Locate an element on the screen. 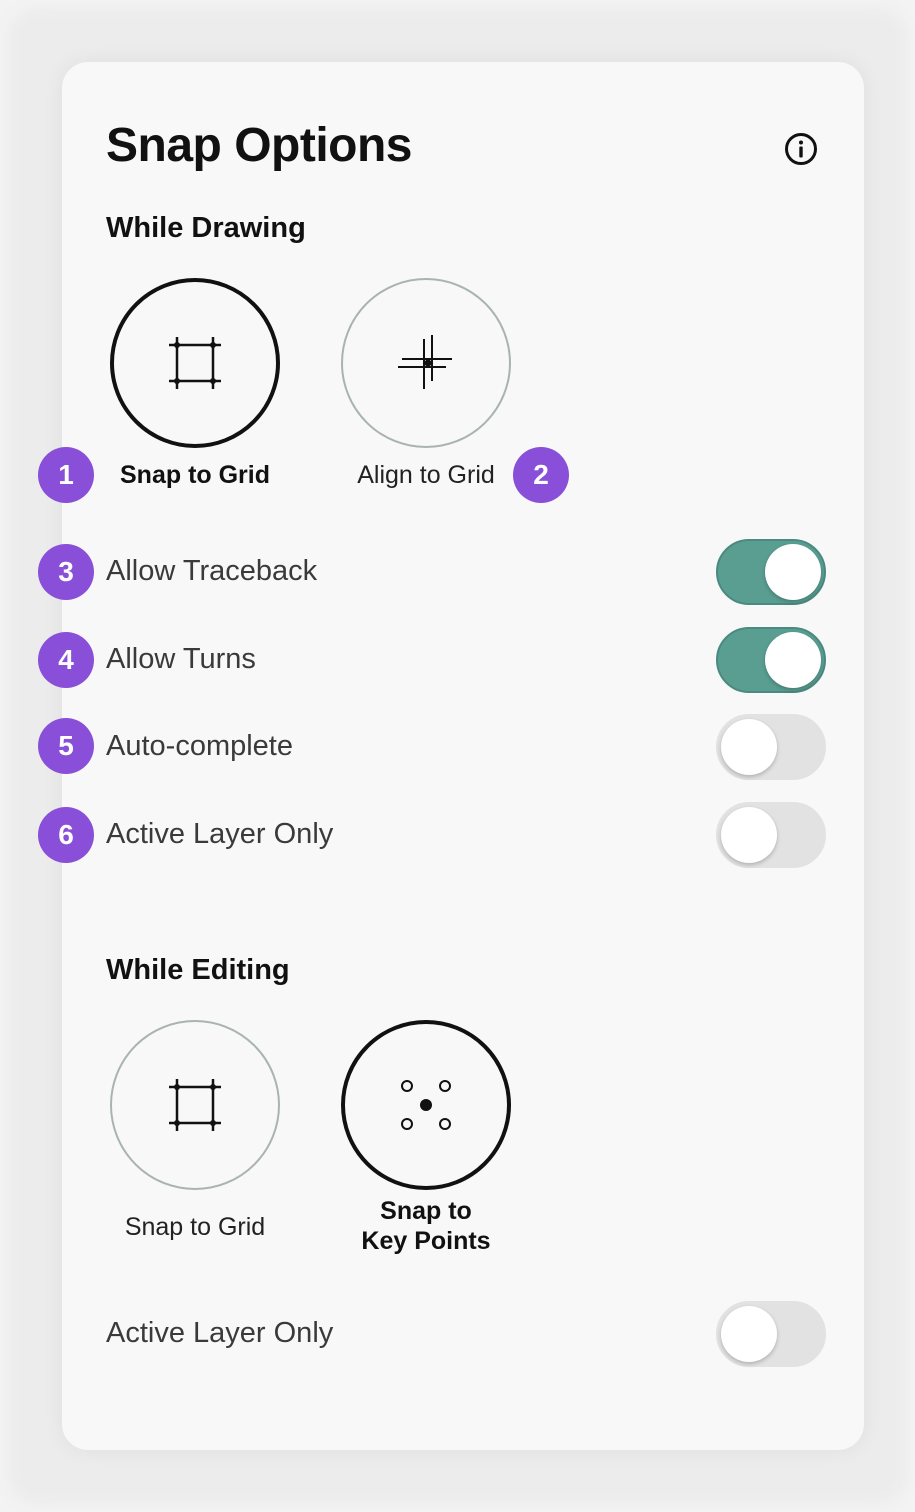 The image size is (915, 1512). label-line-2: Key Points is located at coordinates (426, 1241).